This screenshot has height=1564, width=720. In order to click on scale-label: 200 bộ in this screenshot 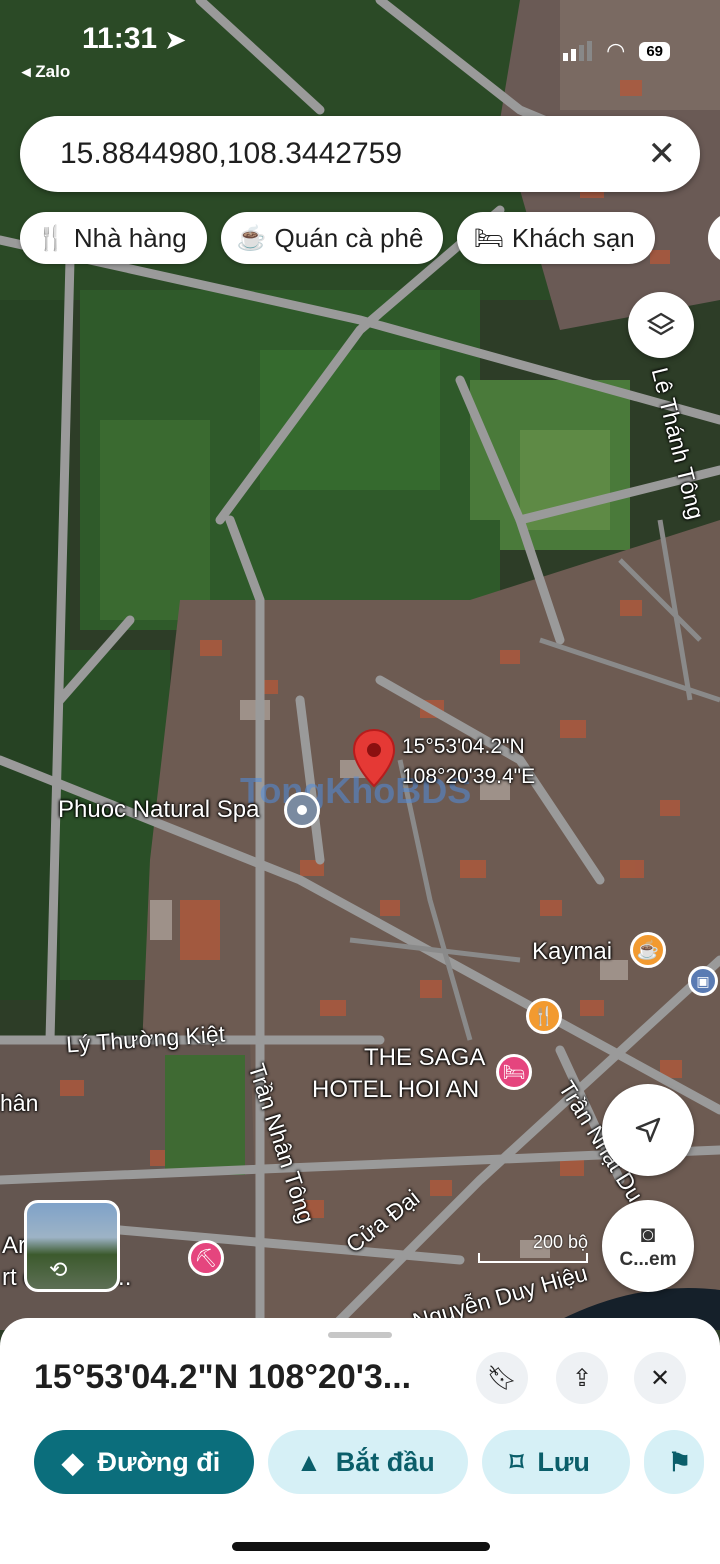, I will do `click(560, 1242)`.